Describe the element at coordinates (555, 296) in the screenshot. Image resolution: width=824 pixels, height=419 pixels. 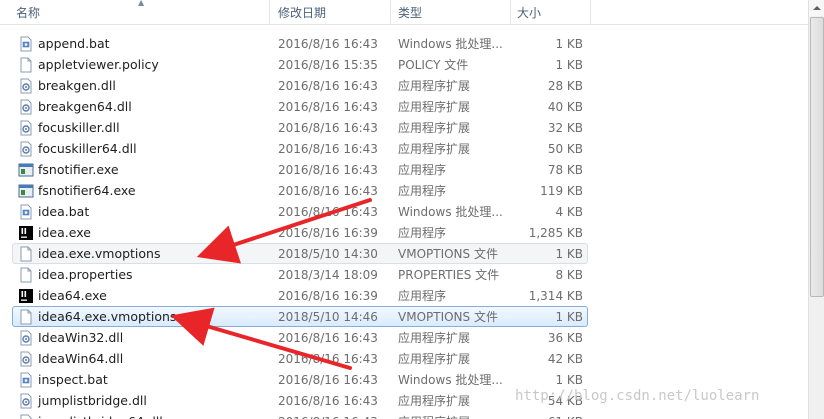
I see `file-size: 1,314 KB` at that location.